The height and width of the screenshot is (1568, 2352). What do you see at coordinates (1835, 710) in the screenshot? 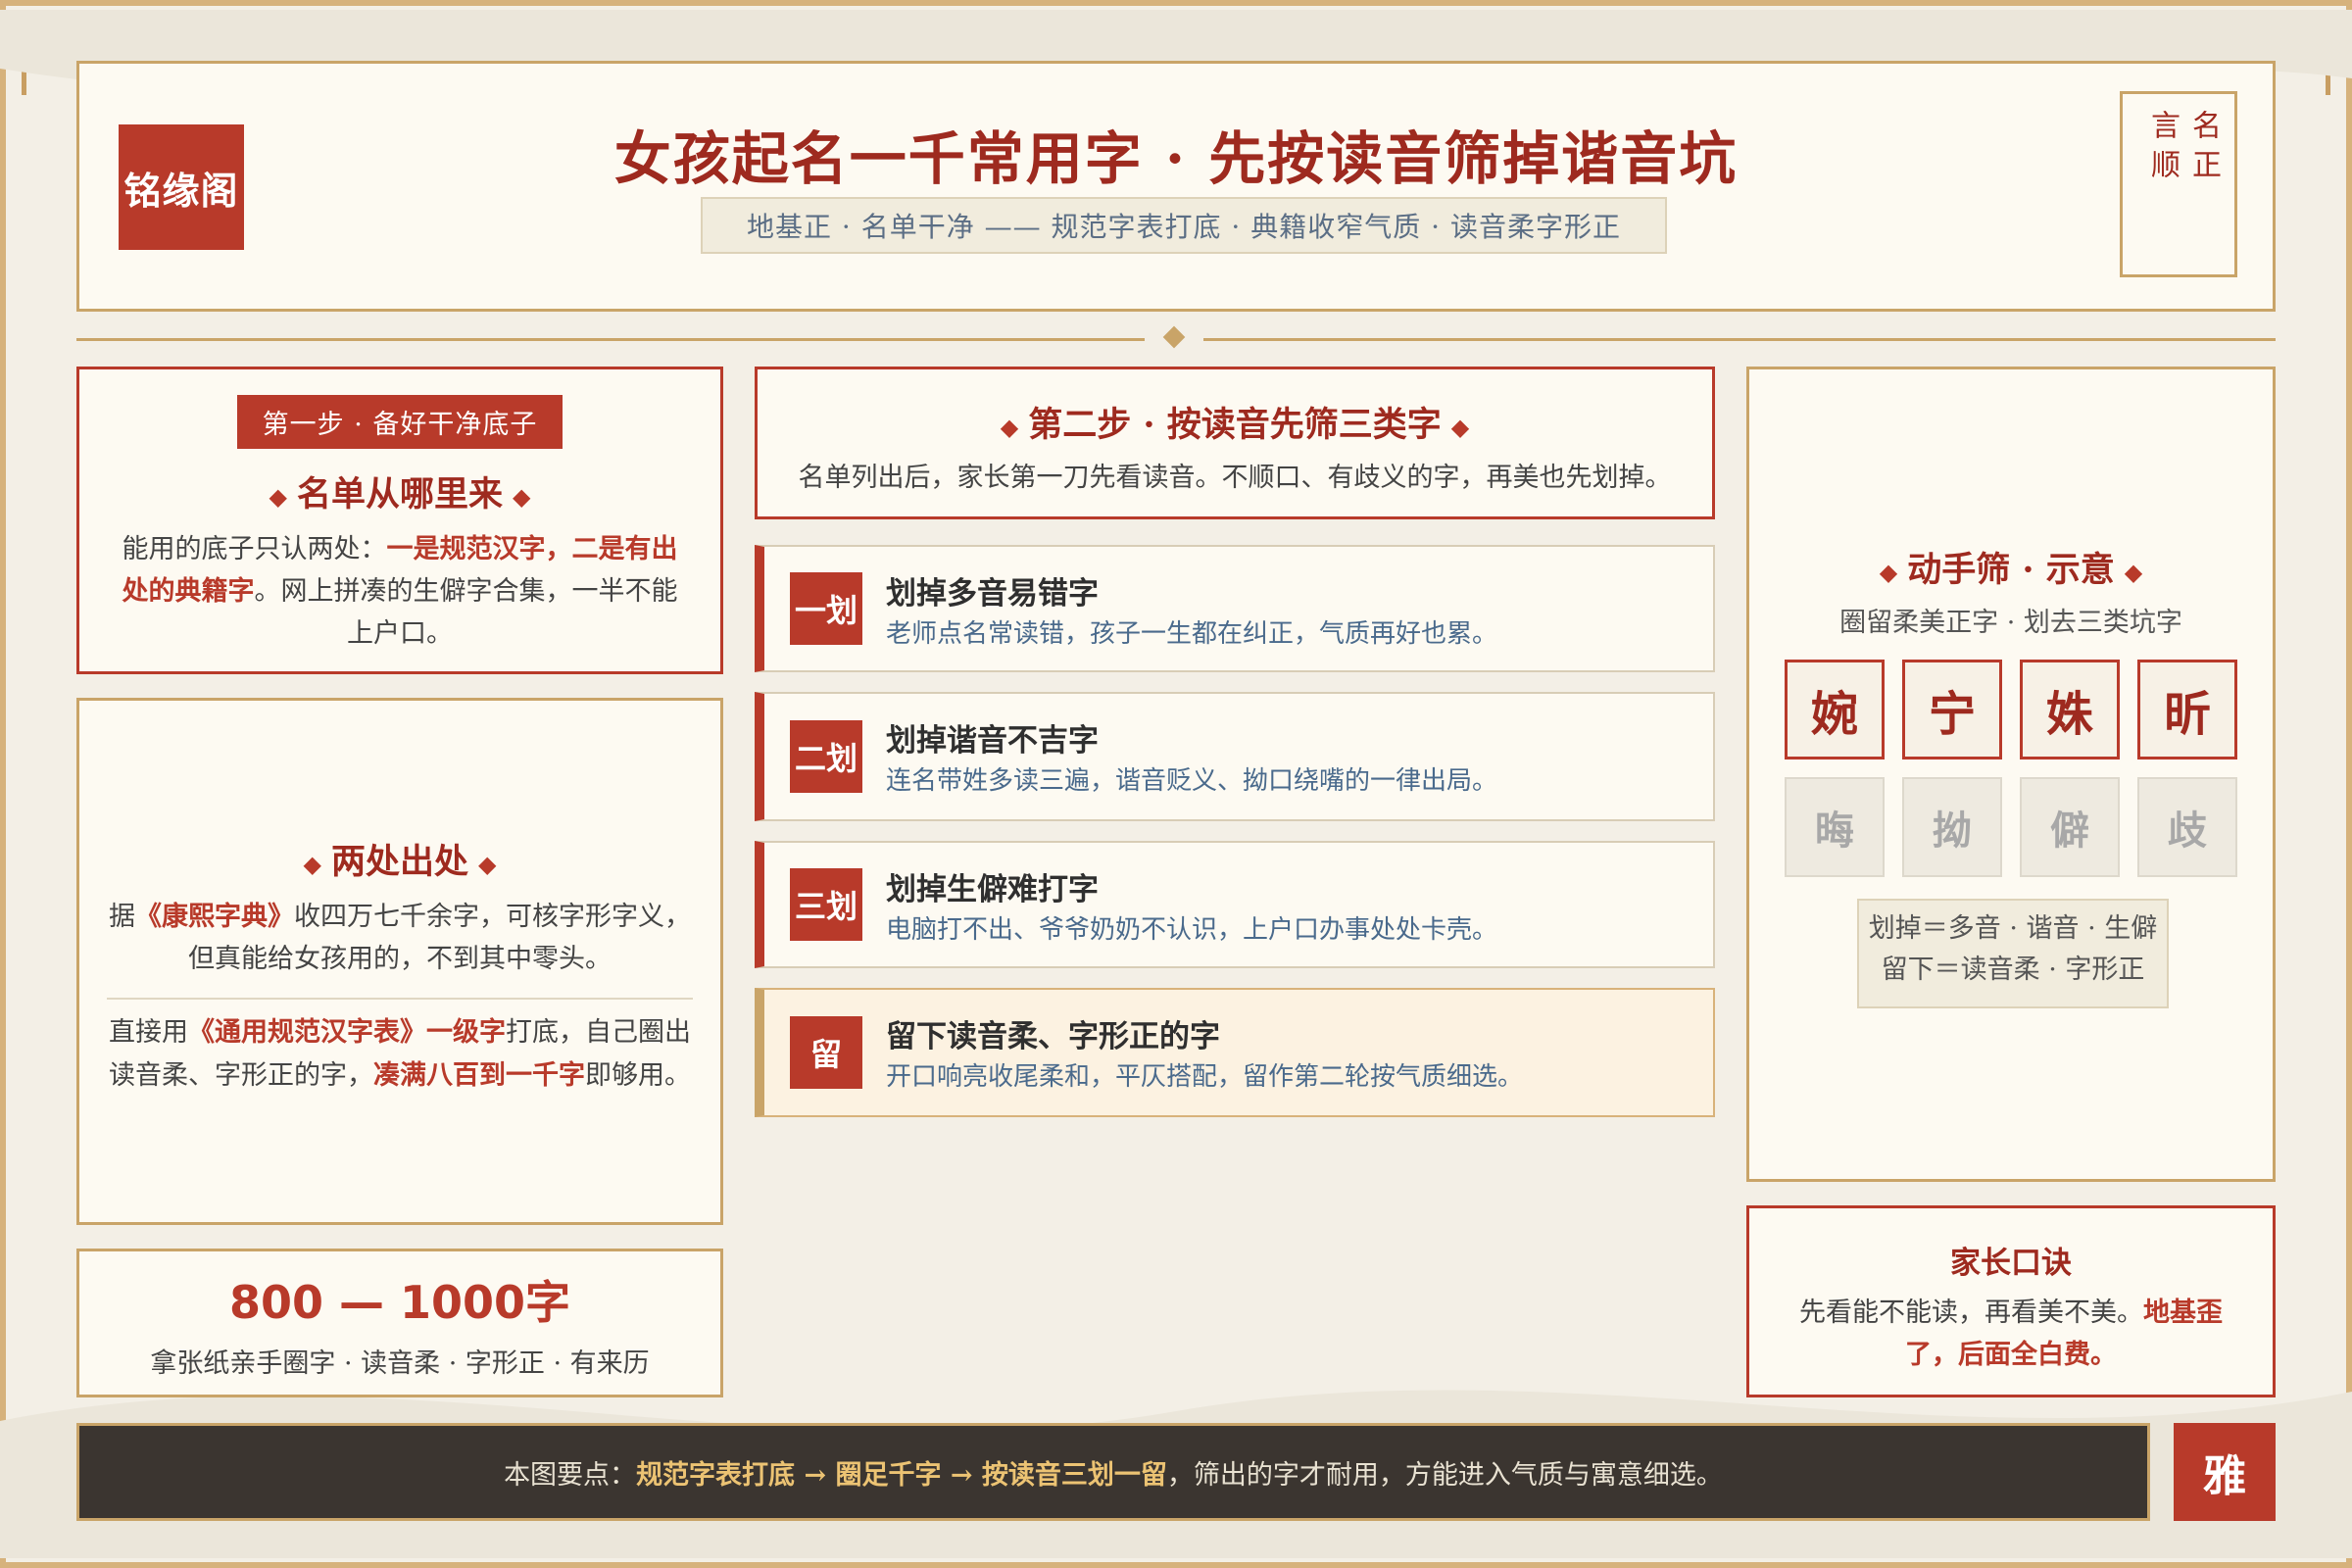
I see `keep-char: 婉` at bounding box center [1835, 710].